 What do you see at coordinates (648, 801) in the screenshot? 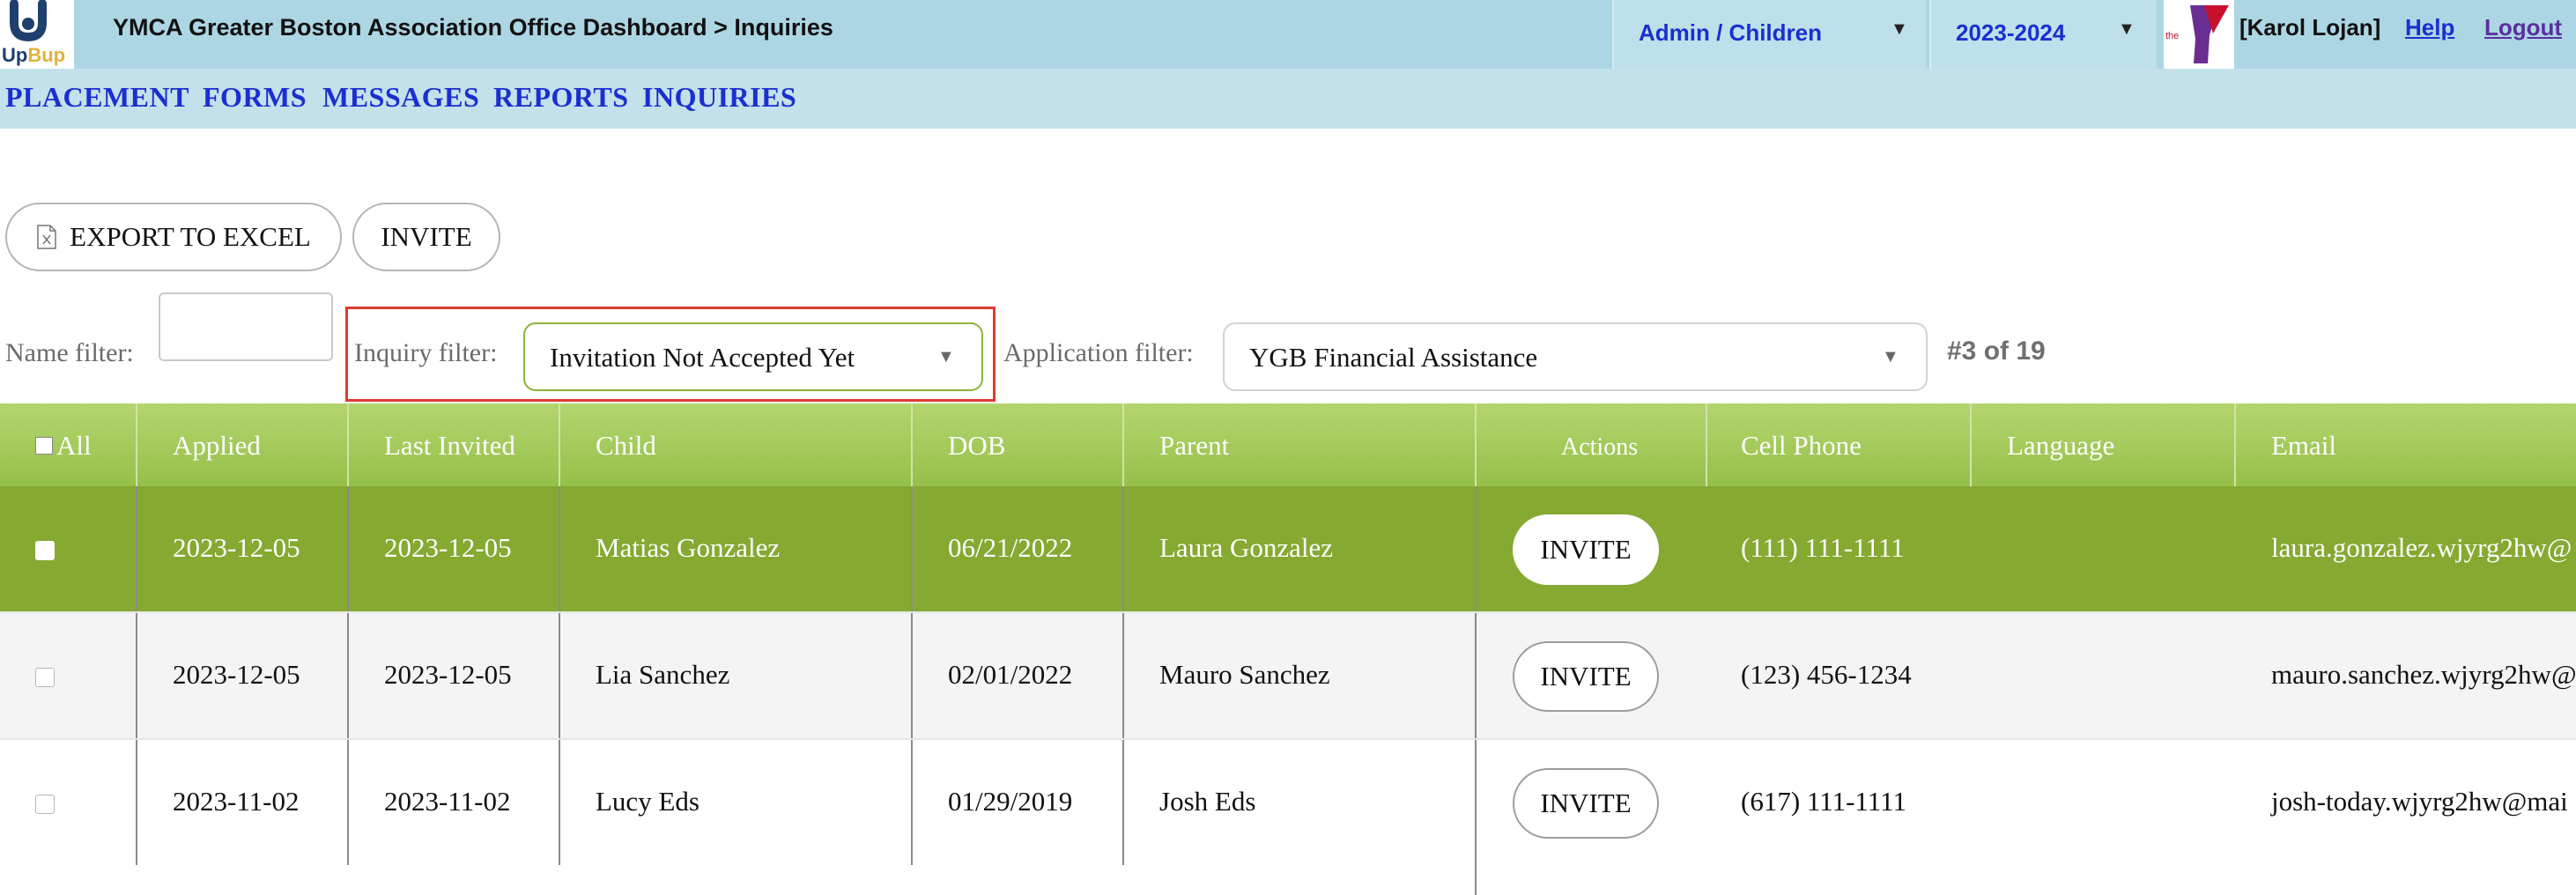
I see `cell-child: Lucy Eds` at bounding box center [648, 801].